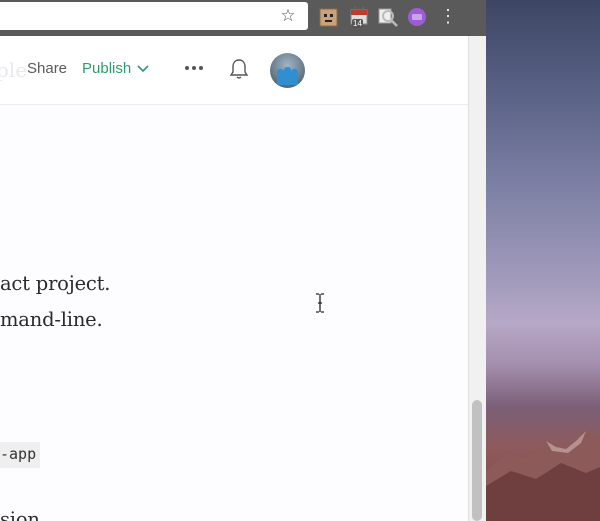 The height and width of the screenshot is (521, 600). I want to click on user-avatar, so click(287, 70).